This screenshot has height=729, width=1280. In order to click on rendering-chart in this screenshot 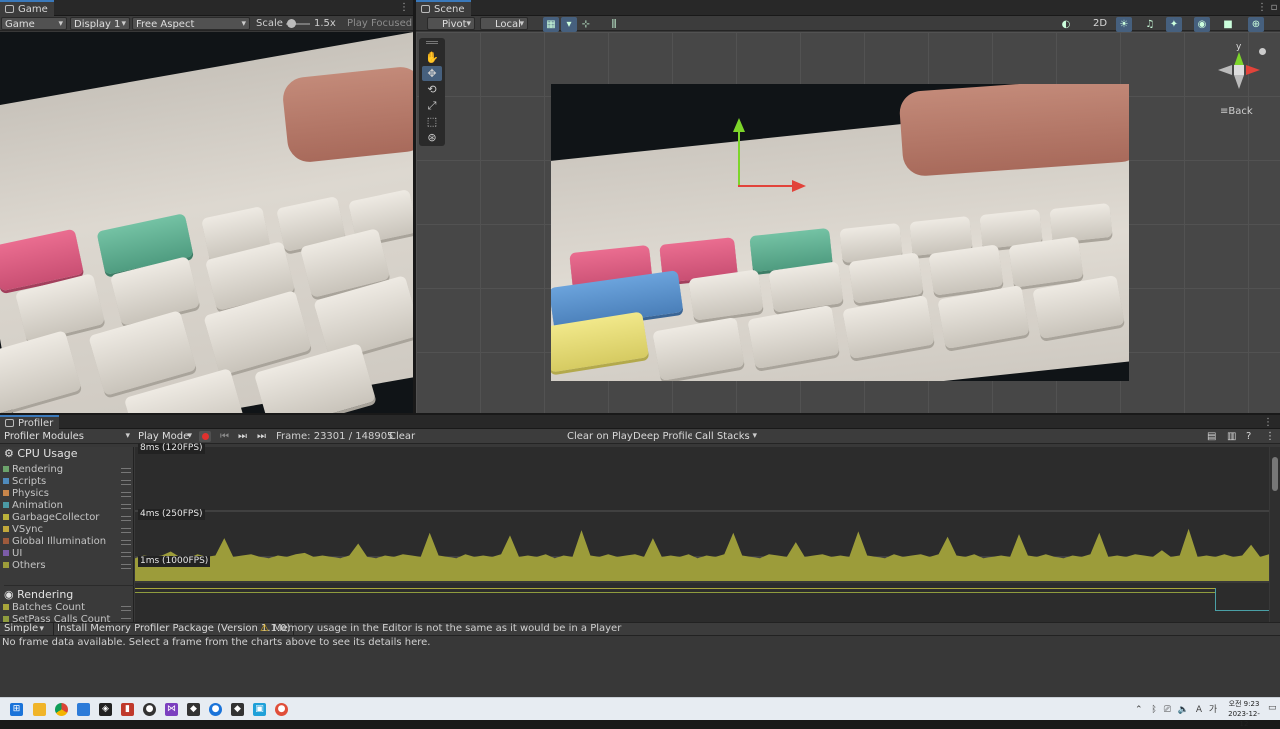, I will do `click(702, 602)`.